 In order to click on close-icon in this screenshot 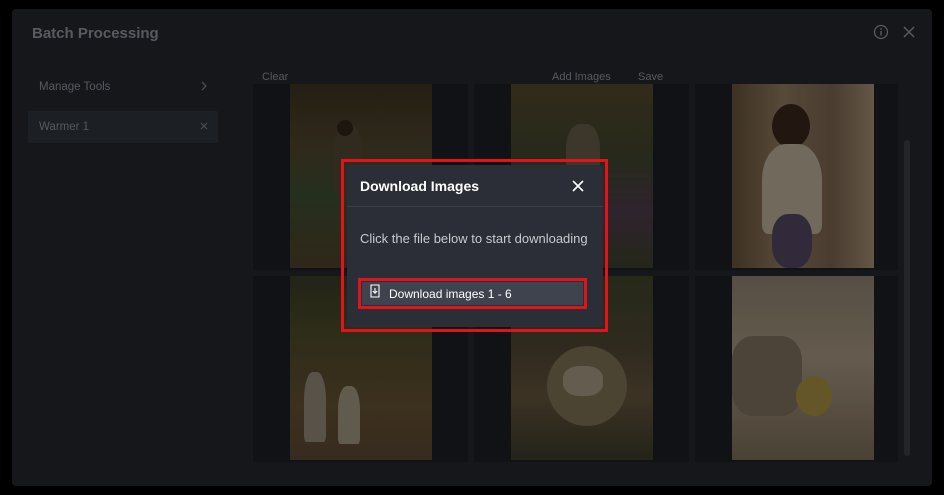, I will do `click(578, 186)`.